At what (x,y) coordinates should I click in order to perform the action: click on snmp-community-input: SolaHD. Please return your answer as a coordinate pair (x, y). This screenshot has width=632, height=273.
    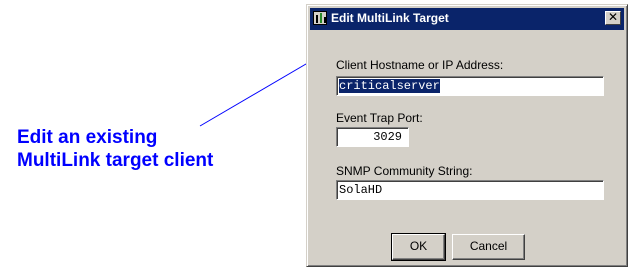
    Looking at the image, I should click on (470, 190).